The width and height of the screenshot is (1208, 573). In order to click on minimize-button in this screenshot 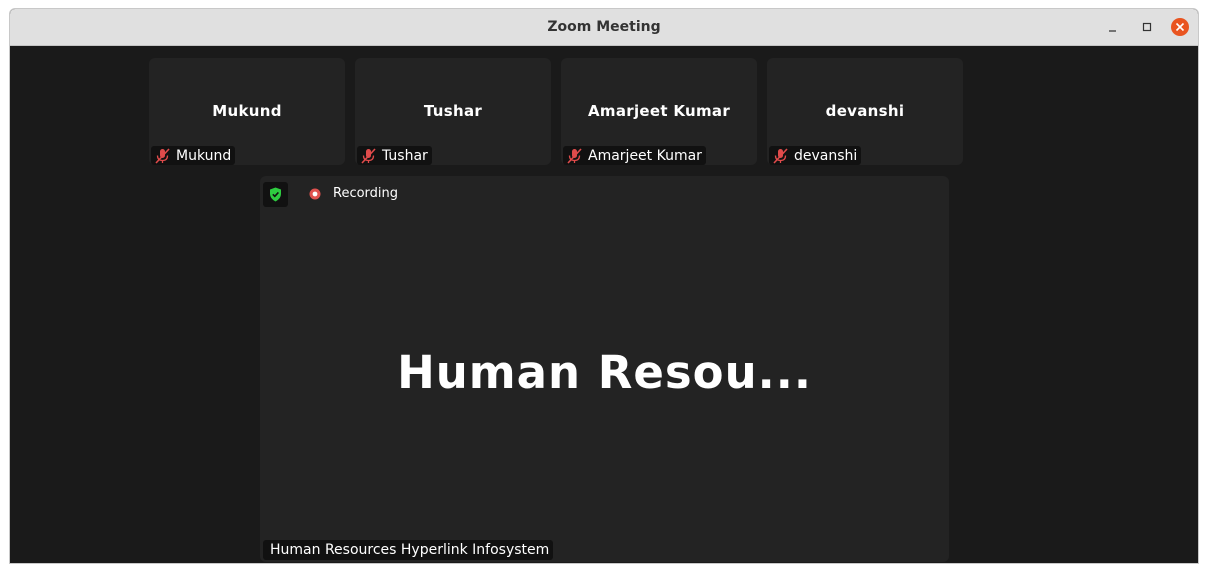, I will do `click(1113, 27)`.